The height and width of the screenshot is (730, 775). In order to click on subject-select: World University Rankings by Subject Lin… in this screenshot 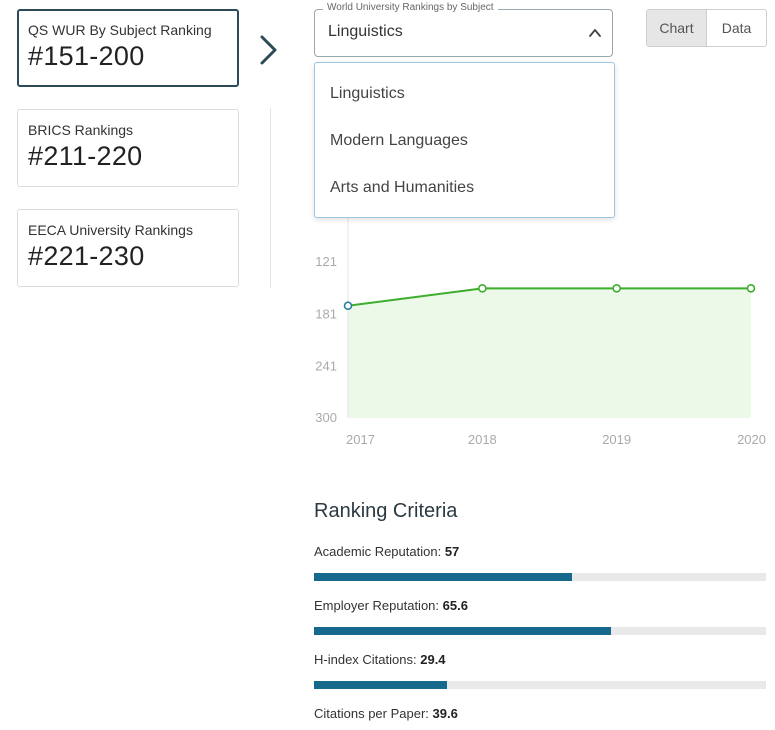, I will do `click(463, 29)`.